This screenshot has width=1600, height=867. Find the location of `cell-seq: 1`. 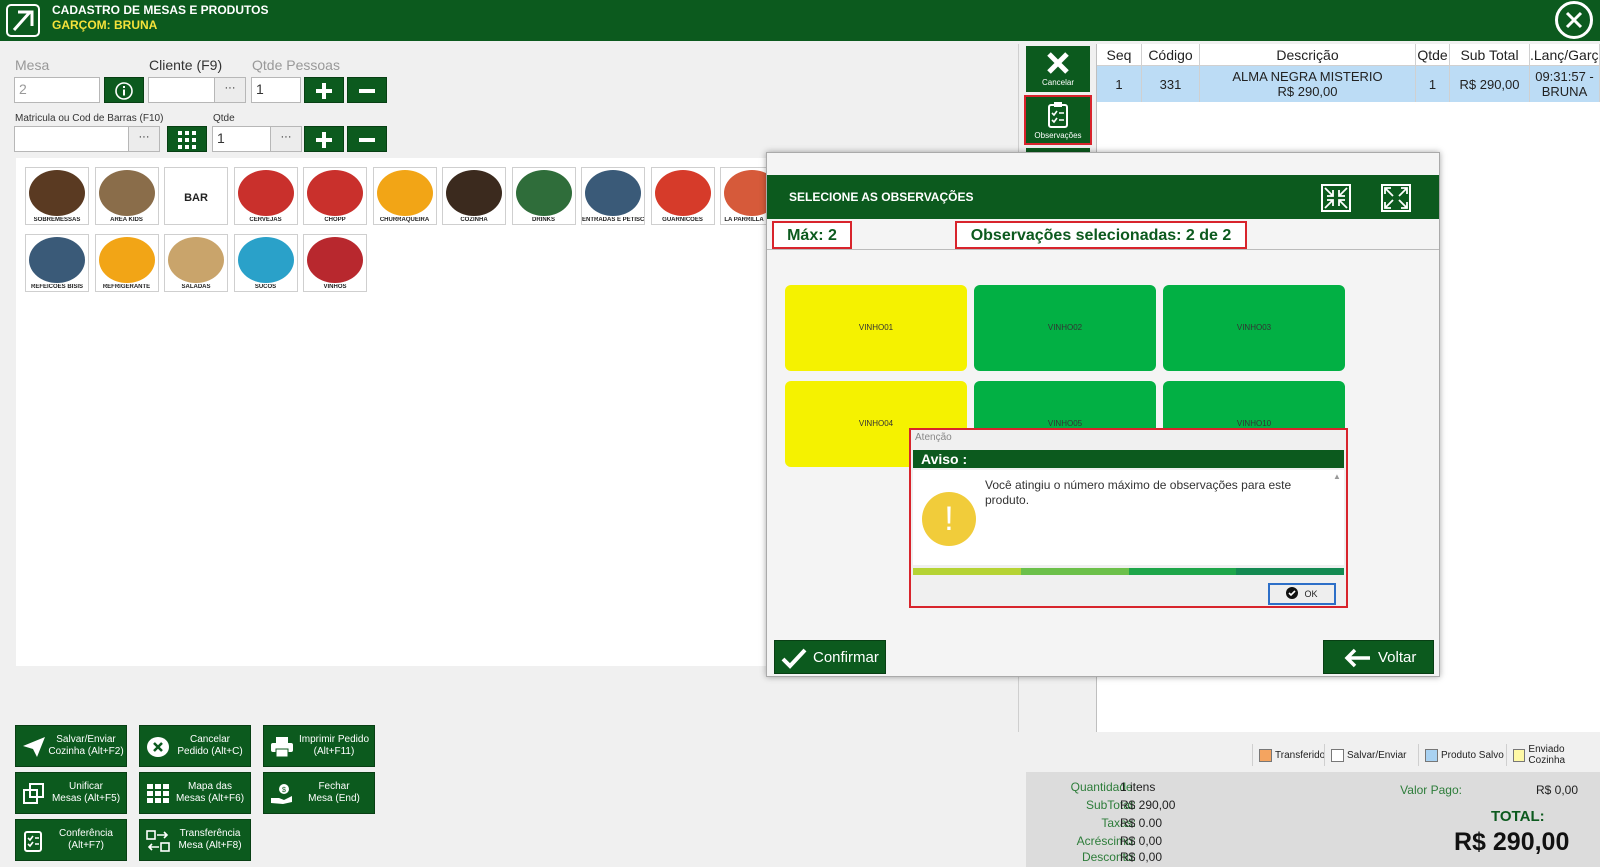

cell-seq: 1 is located at coordinates (1119, 84).